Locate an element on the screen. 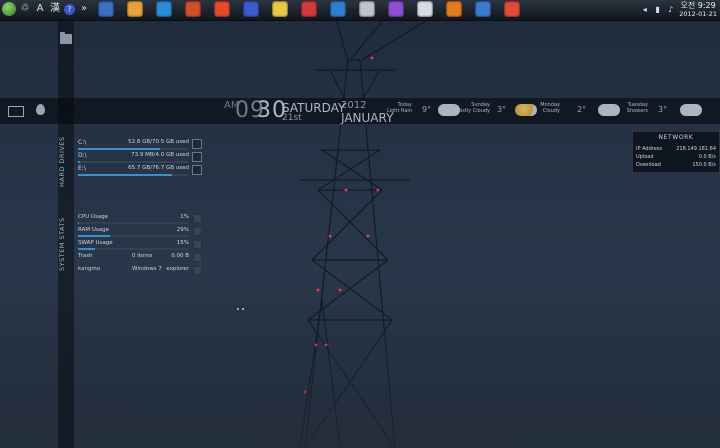  trash-icon is located at coordinates (197, 257).